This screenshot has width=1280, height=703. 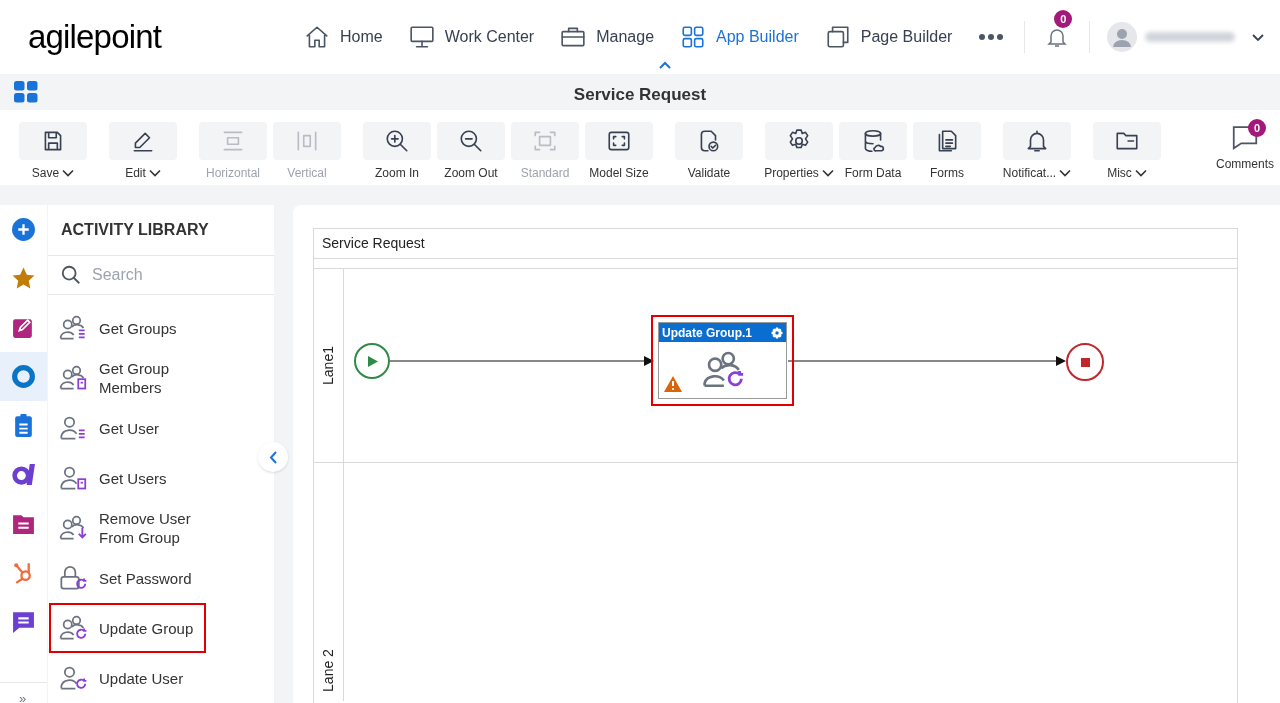 I want to click on lane-label: Lane1, so click(x=328, y=365).